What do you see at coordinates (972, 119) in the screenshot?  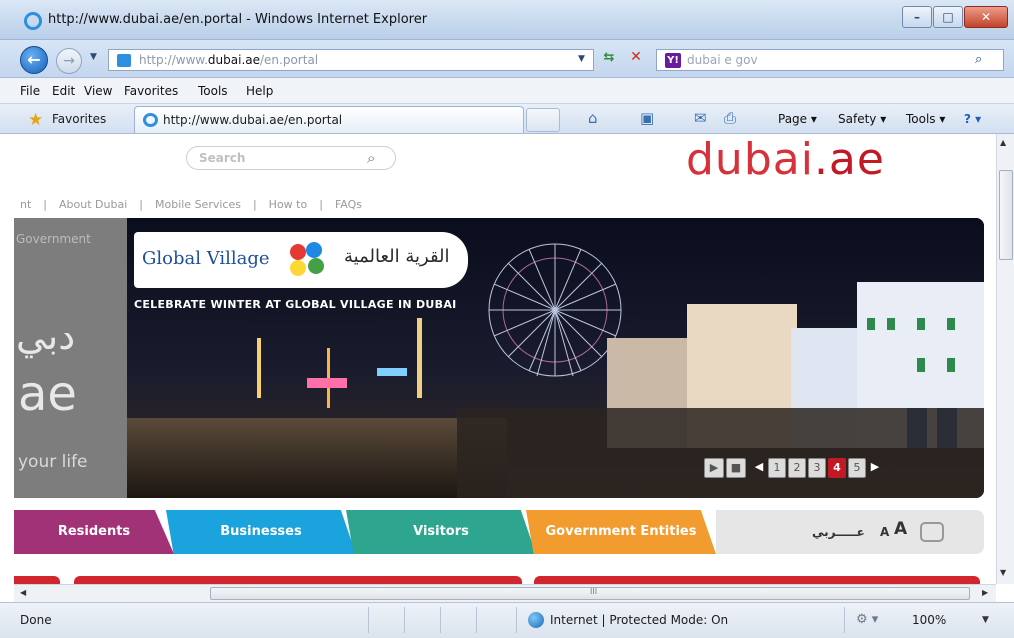 I see `help-menu: ? ▾` at bounding box center [972, 119].